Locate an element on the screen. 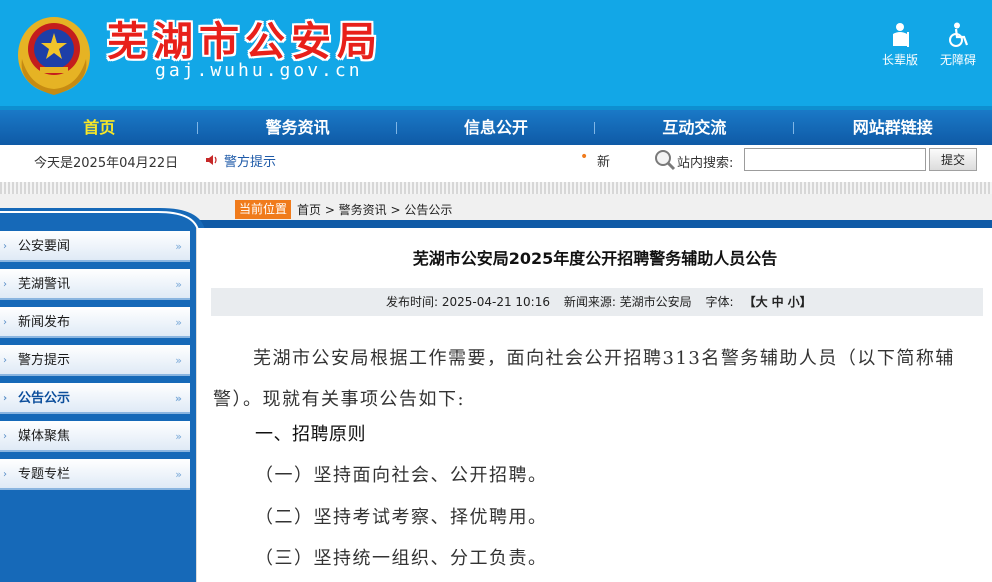 This screenshot has height=582, width=992. accessibility-button: 无障碍 is located at coordinates (958, 45).